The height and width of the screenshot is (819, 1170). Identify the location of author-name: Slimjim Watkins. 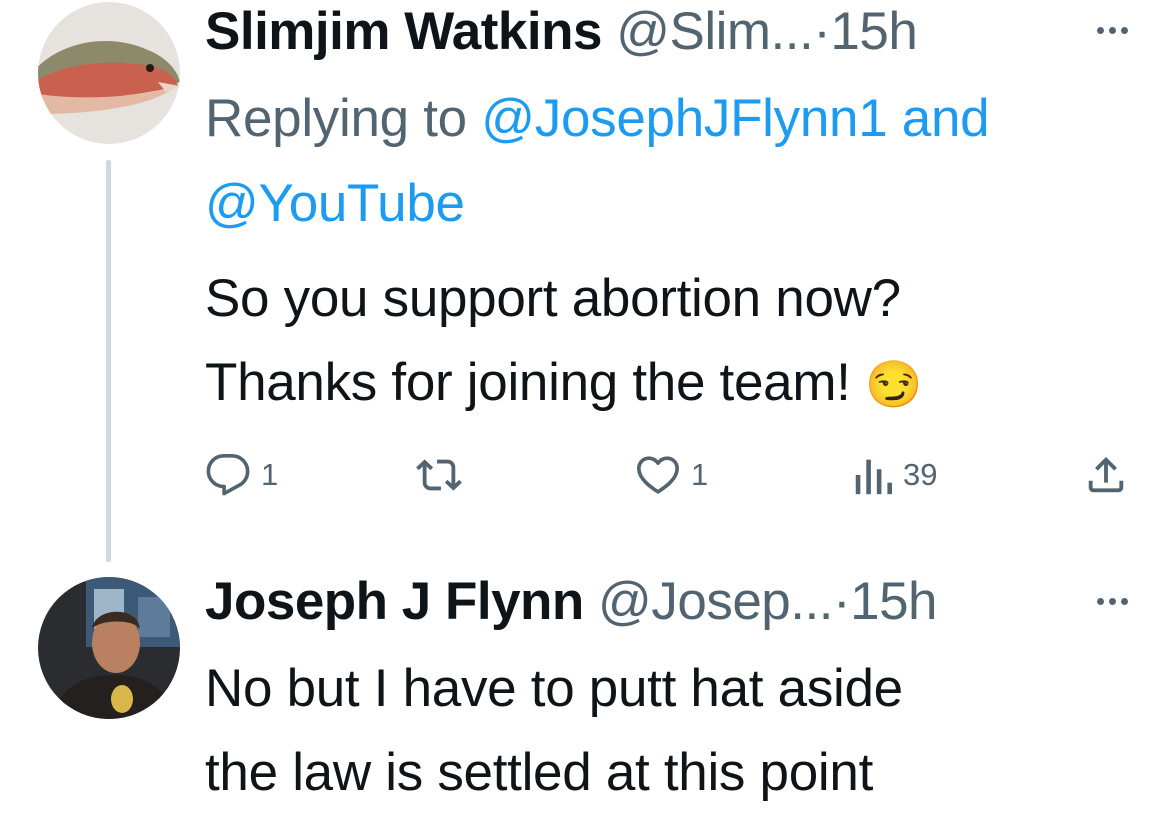
(403, 31).